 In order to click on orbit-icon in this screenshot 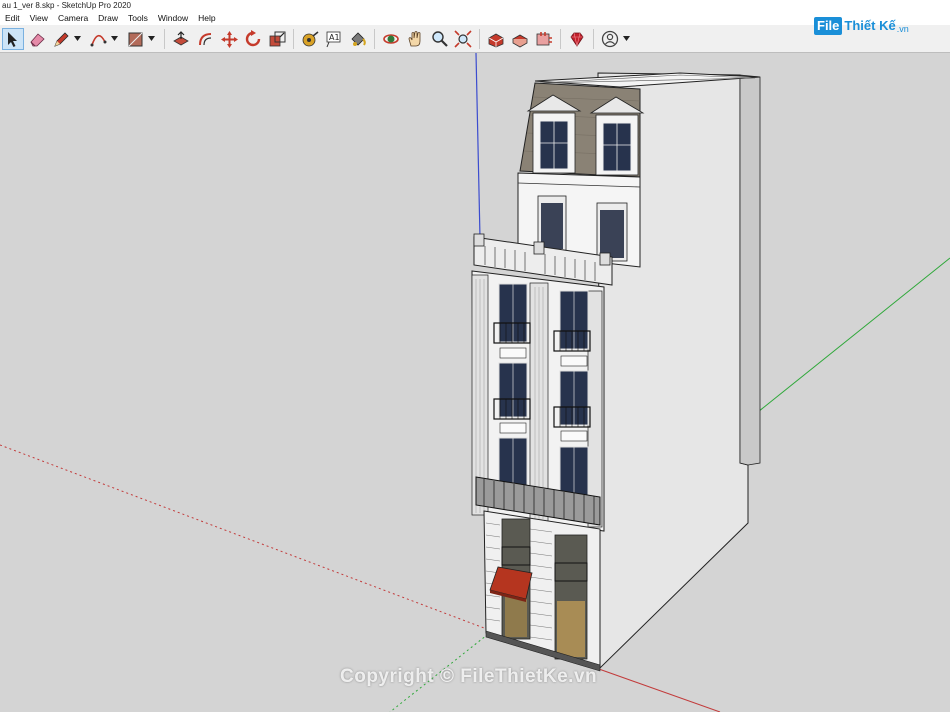, I will do `click(391, 38)`.